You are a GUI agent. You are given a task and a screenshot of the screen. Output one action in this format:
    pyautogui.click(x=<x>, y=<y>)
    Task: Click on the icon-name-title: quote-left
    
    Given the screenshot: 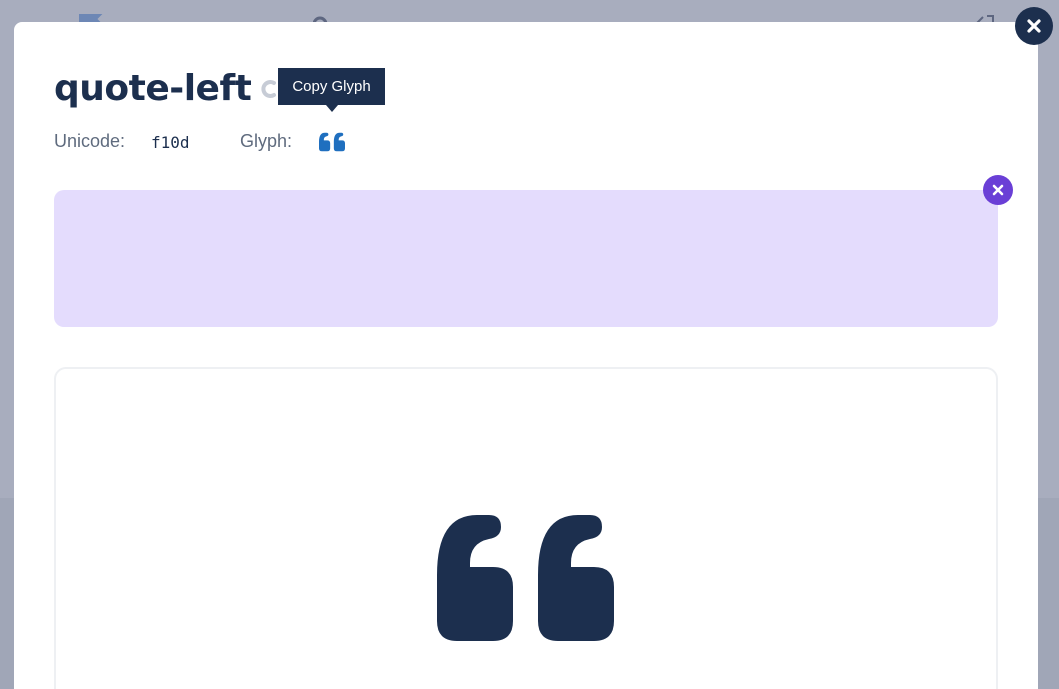 What is the action you would take?
    pyautogui.click(x=153, y=88)
    